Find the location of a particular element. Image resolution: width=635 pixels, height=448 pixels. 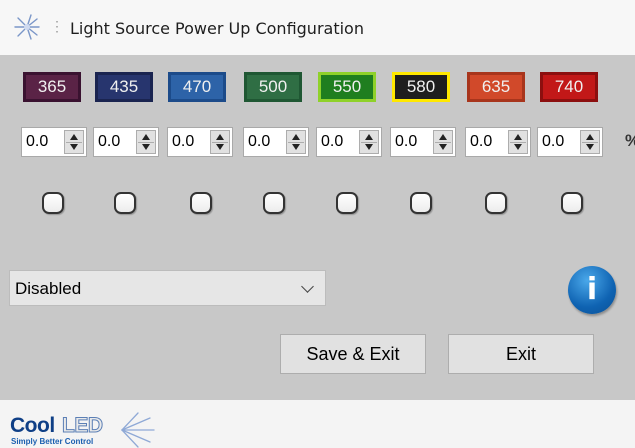

power-level-row: 0.0 0.0 0.0 0.0 0.0 0.0 0.0 0.0 is located at coordinates (317, 142).